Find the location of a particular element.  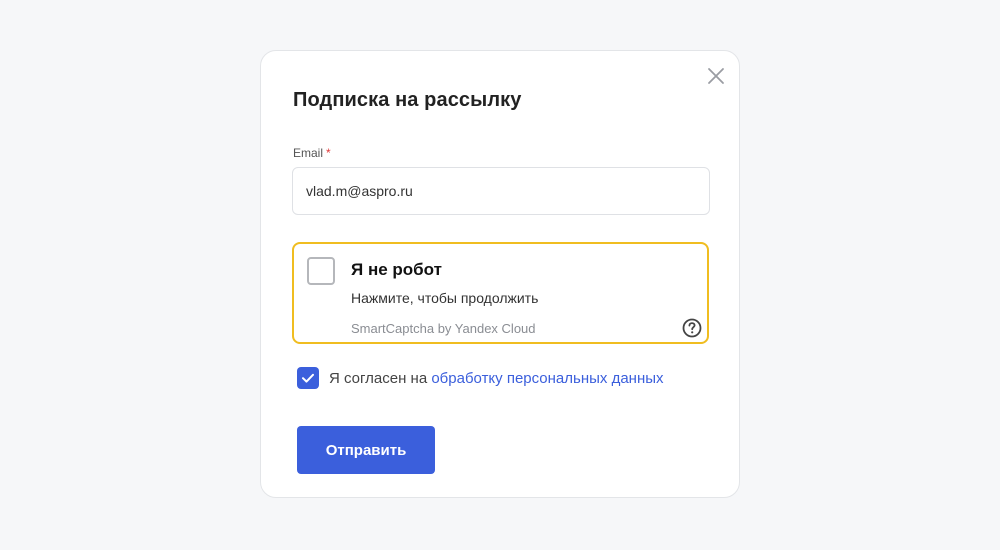

captcha-title: Я не робот is located at coordinates (396, 269).